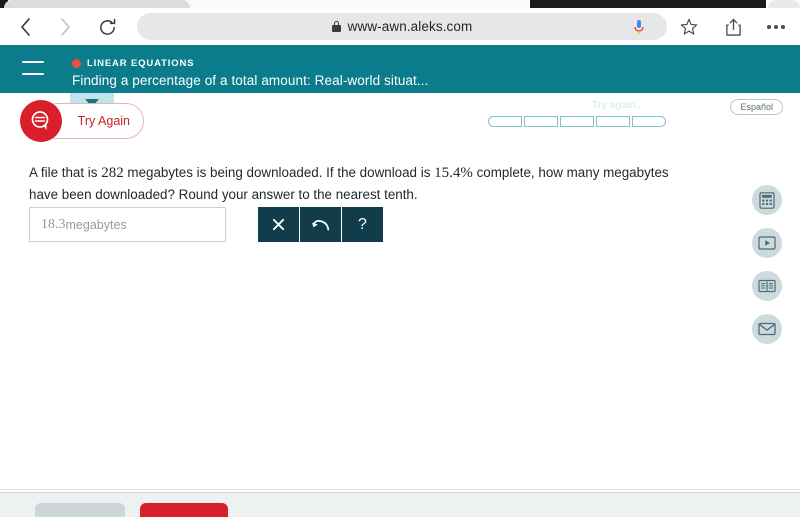 Image resolution: width=800 pixels, height=517 pixels. I want to click on help-glyph: ?, so click(362, 224).